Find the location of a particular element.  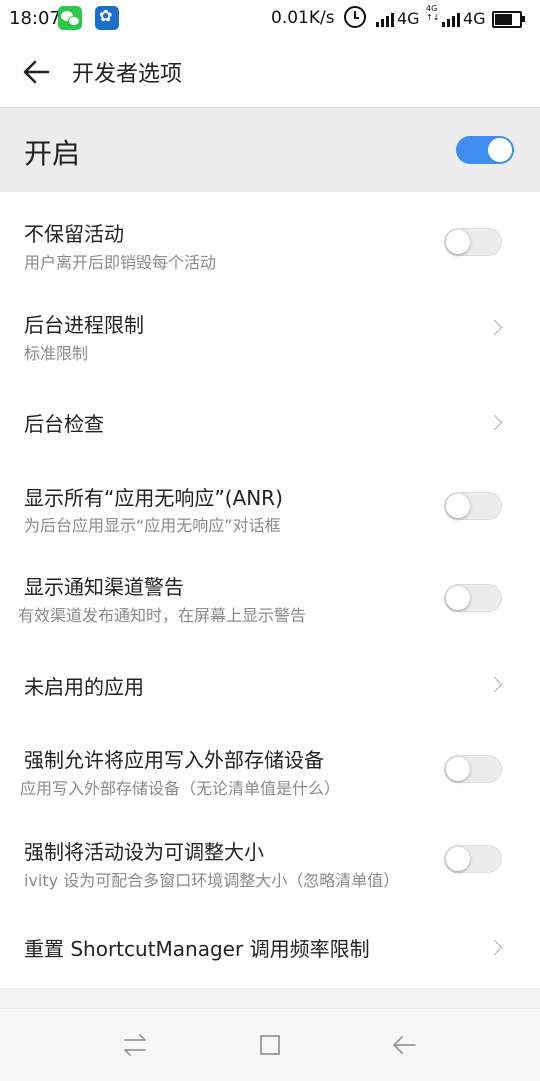

setting-subtitle: 为后台应用显示“应用无响应”对话框 is located at coordinates (152, 525).